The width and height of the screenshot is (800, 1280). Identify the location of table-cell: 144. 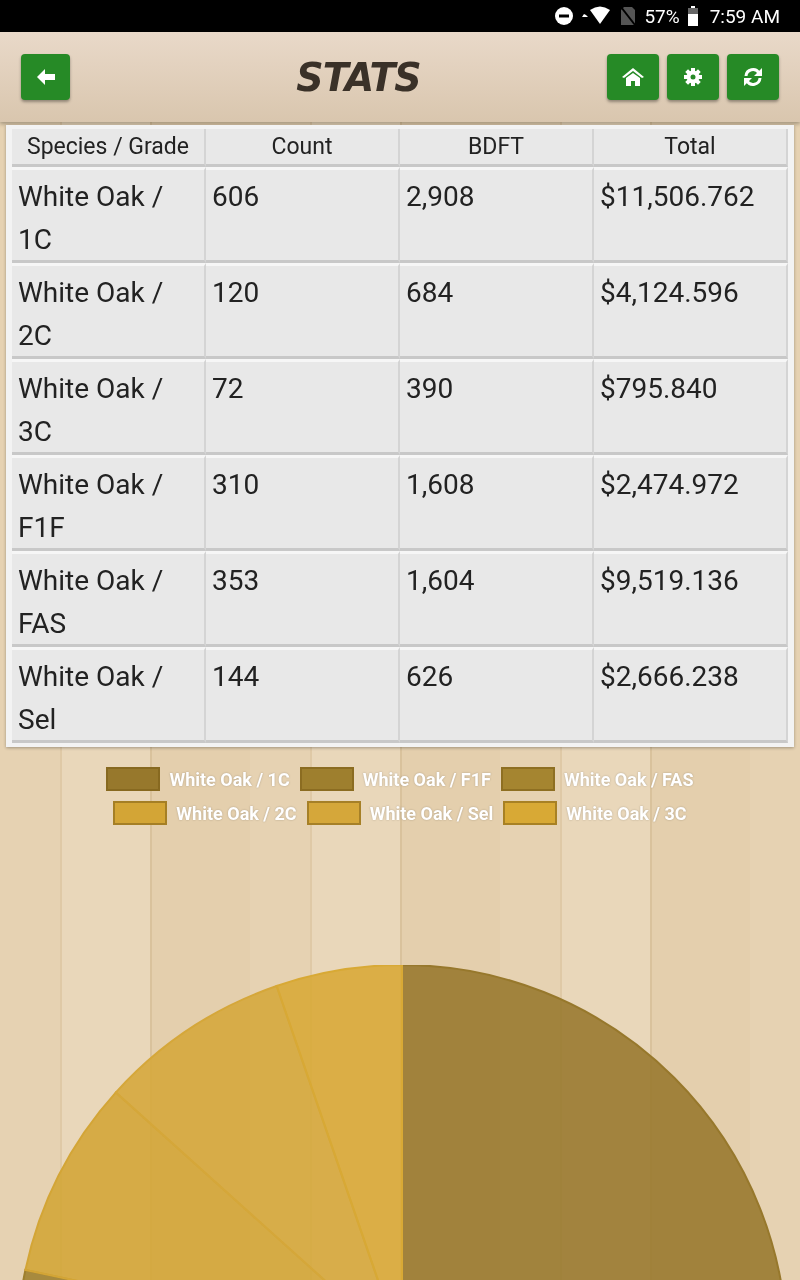
(303, 695).